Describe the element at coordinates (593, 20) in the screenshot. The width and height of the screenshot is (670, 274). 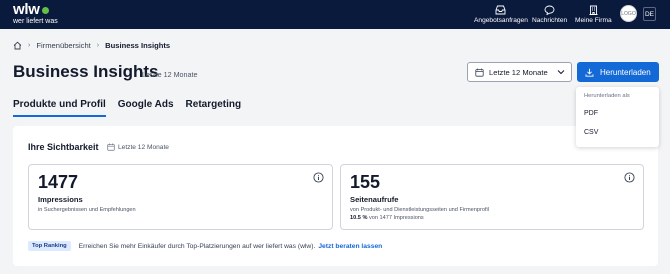
I see `nav-my-company-label: Meine Firma` at that location.